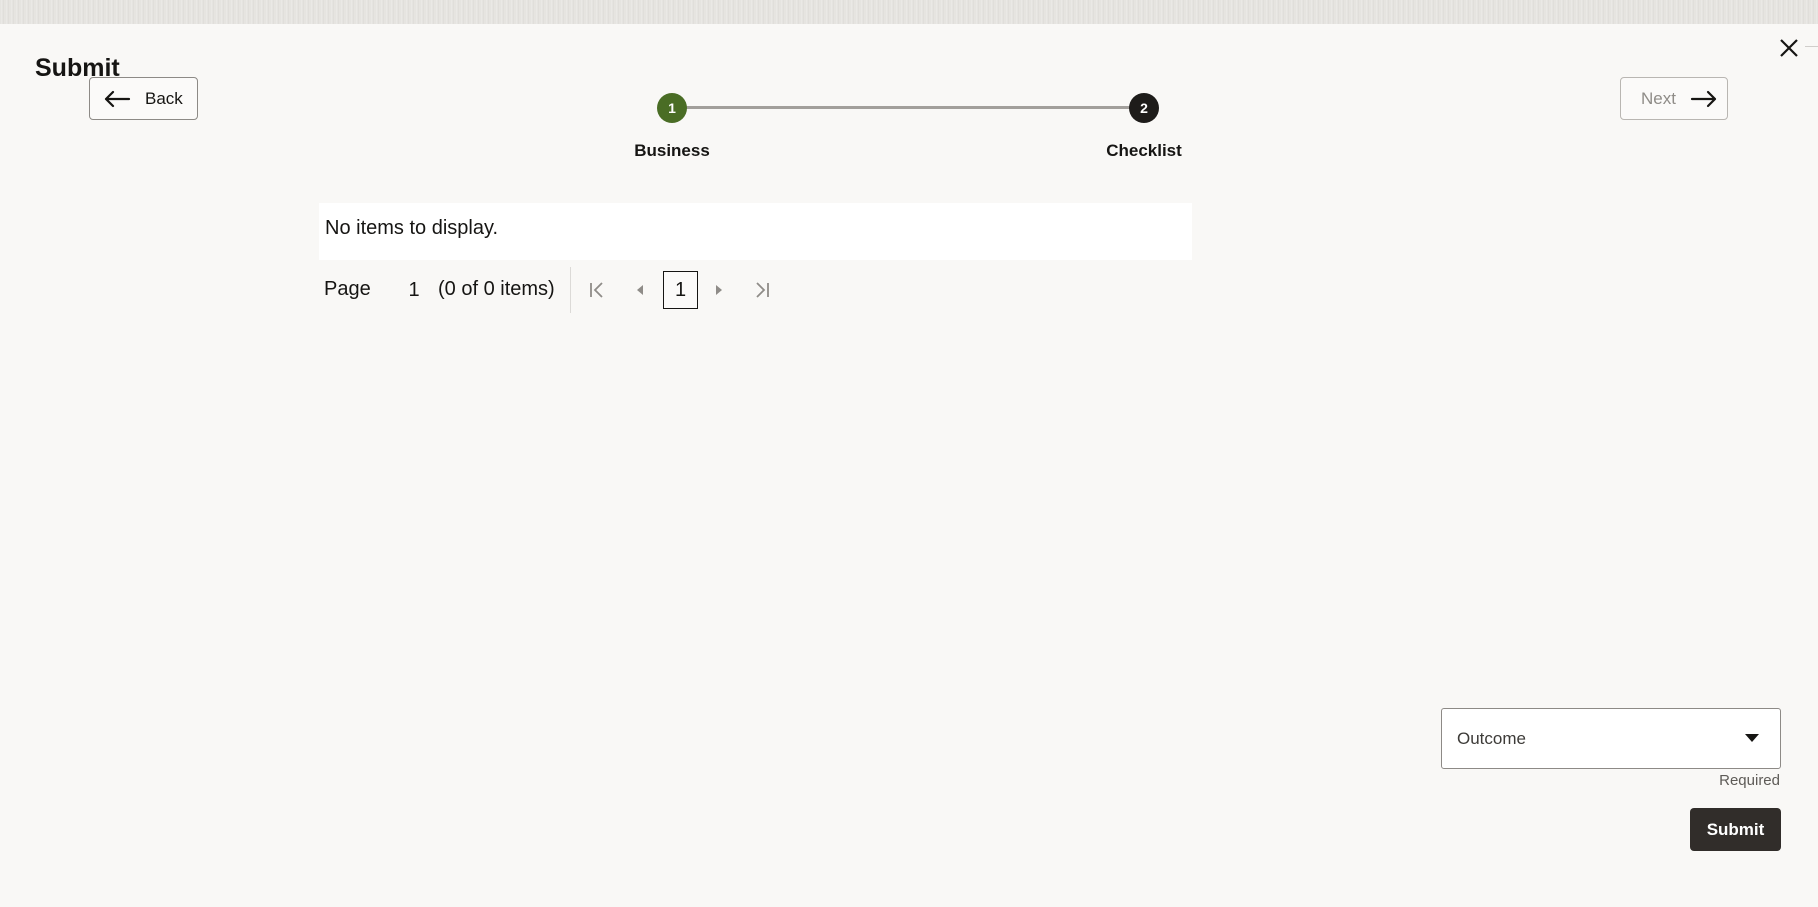  Describe the element at coordinates (755, 231) in the screenshot. I see `checklist-table: No items to display.` at that location.